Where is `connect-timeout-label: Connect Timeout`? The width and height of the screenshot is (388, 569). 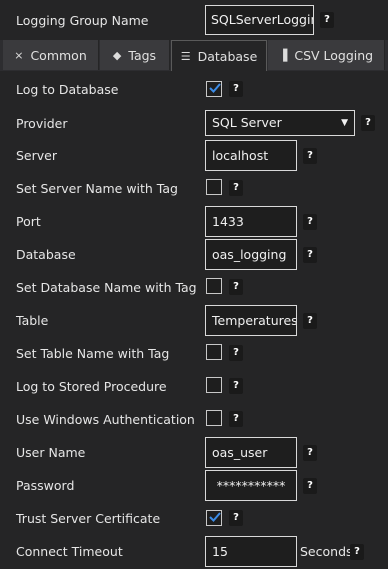 connect-timeout-label: Connect Timeout is located at coordinates (69, 551).